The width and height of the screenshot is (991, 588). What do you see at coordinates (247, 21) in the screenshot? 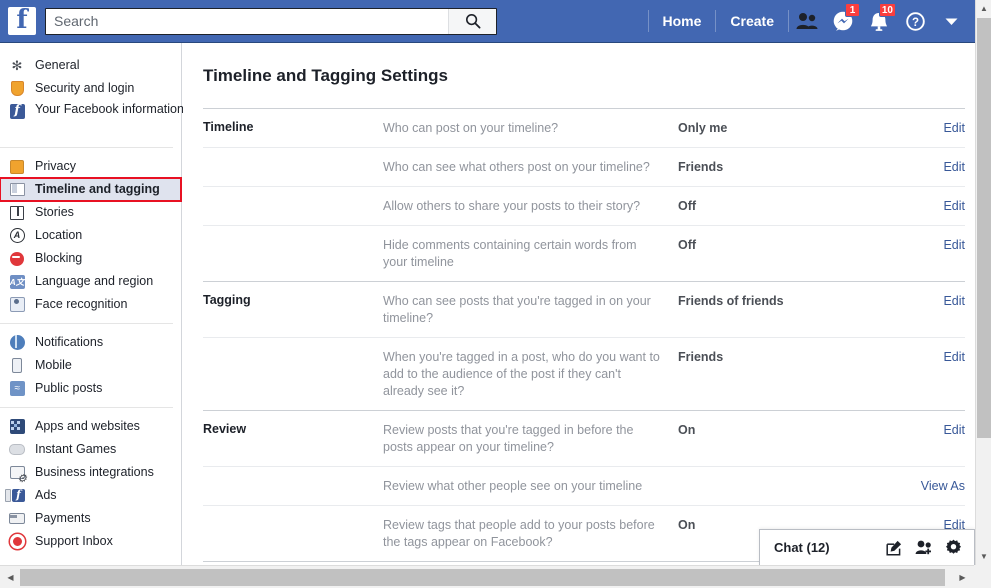
I see `search-input` at bounding box center [247, 21].